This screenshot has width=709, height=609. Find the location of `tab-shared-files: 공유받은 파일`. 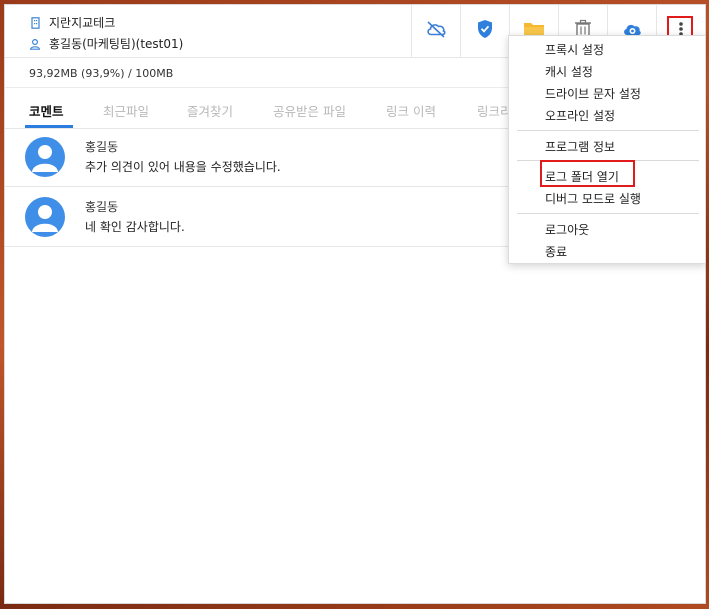

tab-shared-files: 공유받은 파일 is located at coordinates (309, 110).